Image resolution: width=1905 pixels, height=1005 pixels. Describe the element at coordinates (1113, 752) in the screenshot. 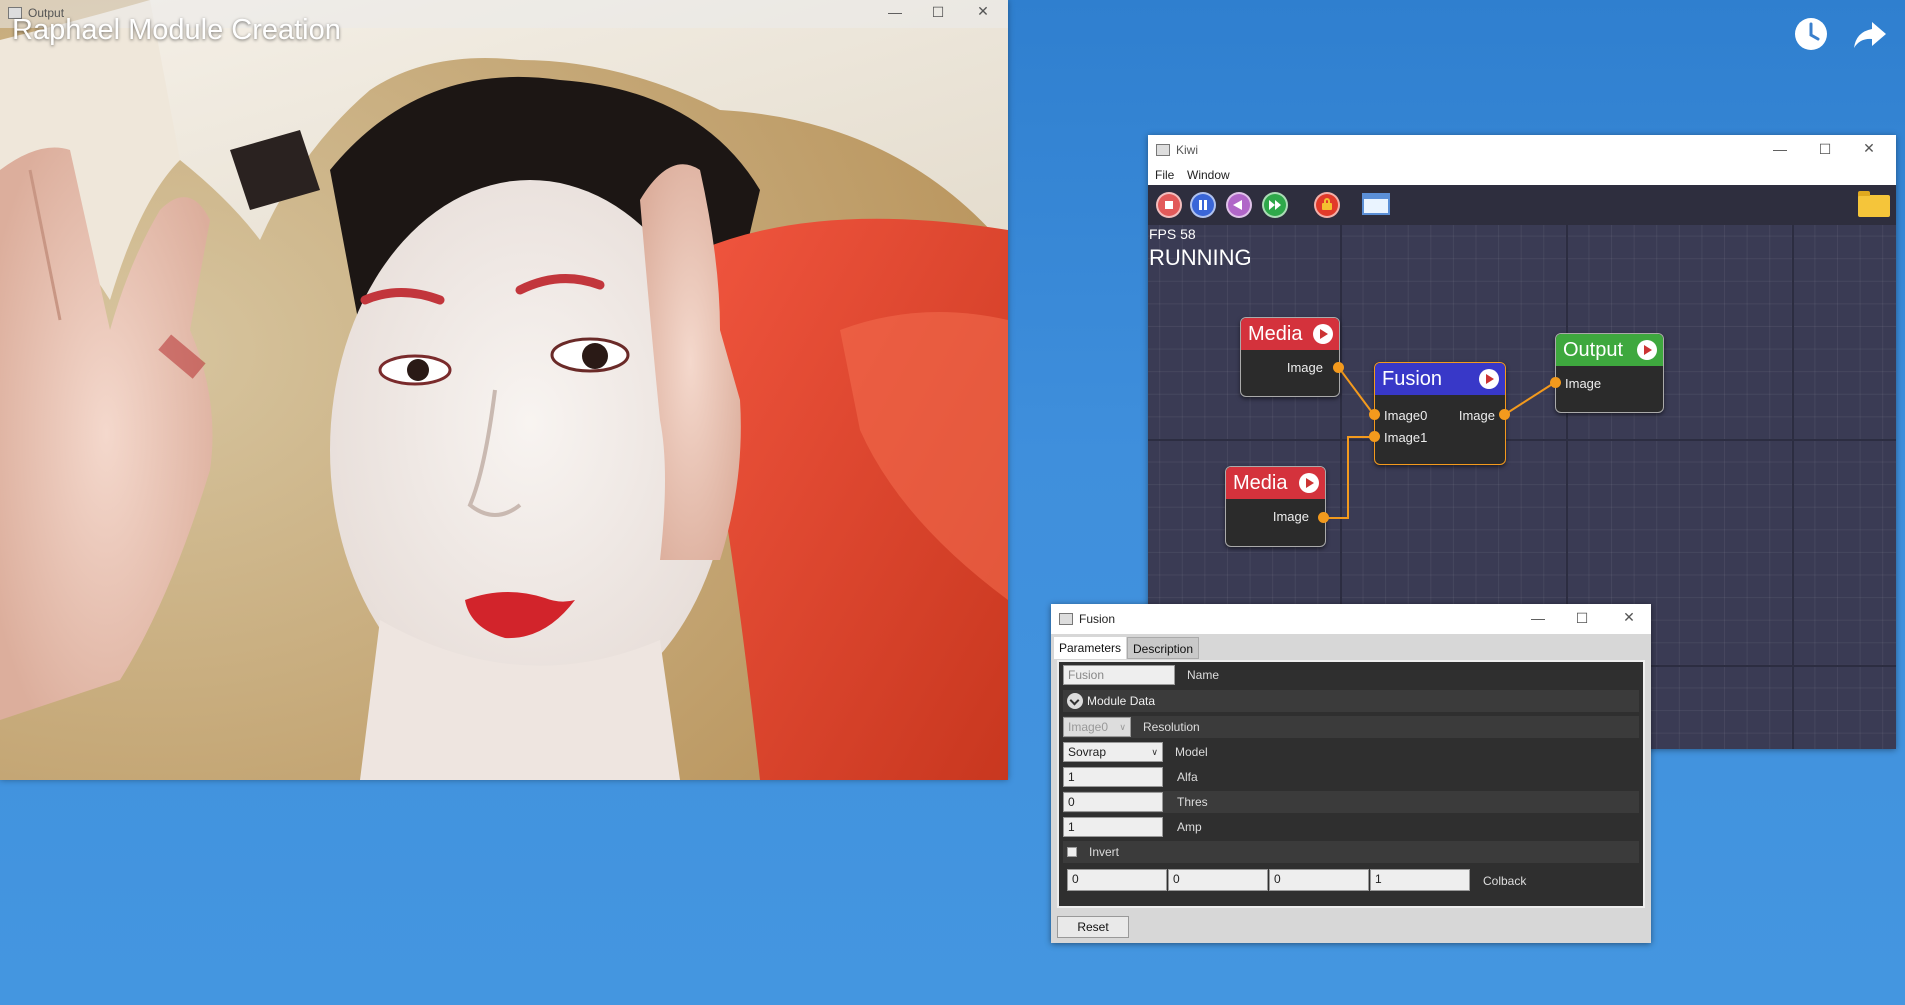

I see `model-select: Sovrap ∨` at that location.